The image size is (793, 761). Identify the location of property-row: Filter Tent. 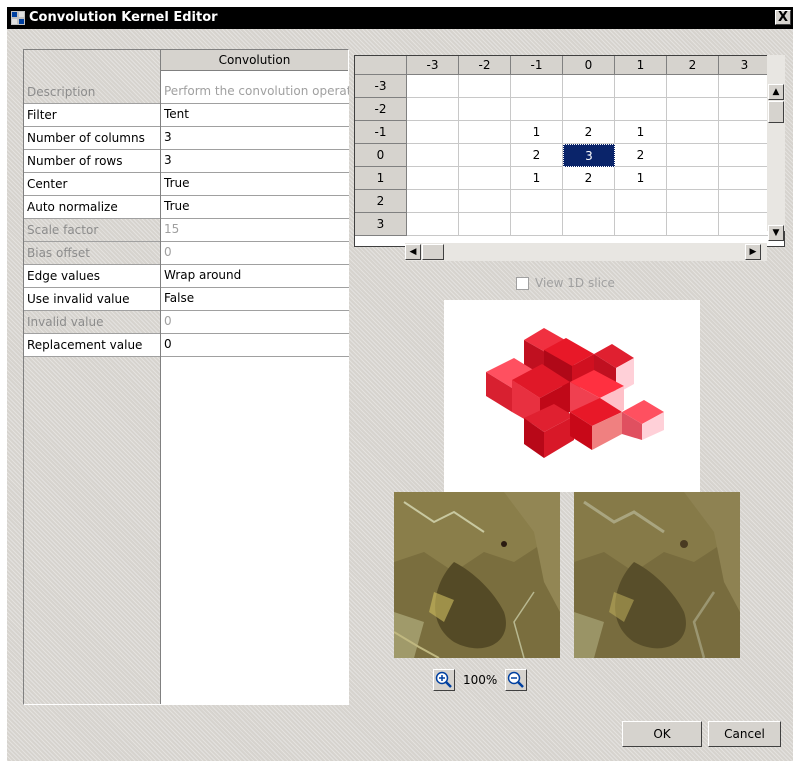
(186, 115).